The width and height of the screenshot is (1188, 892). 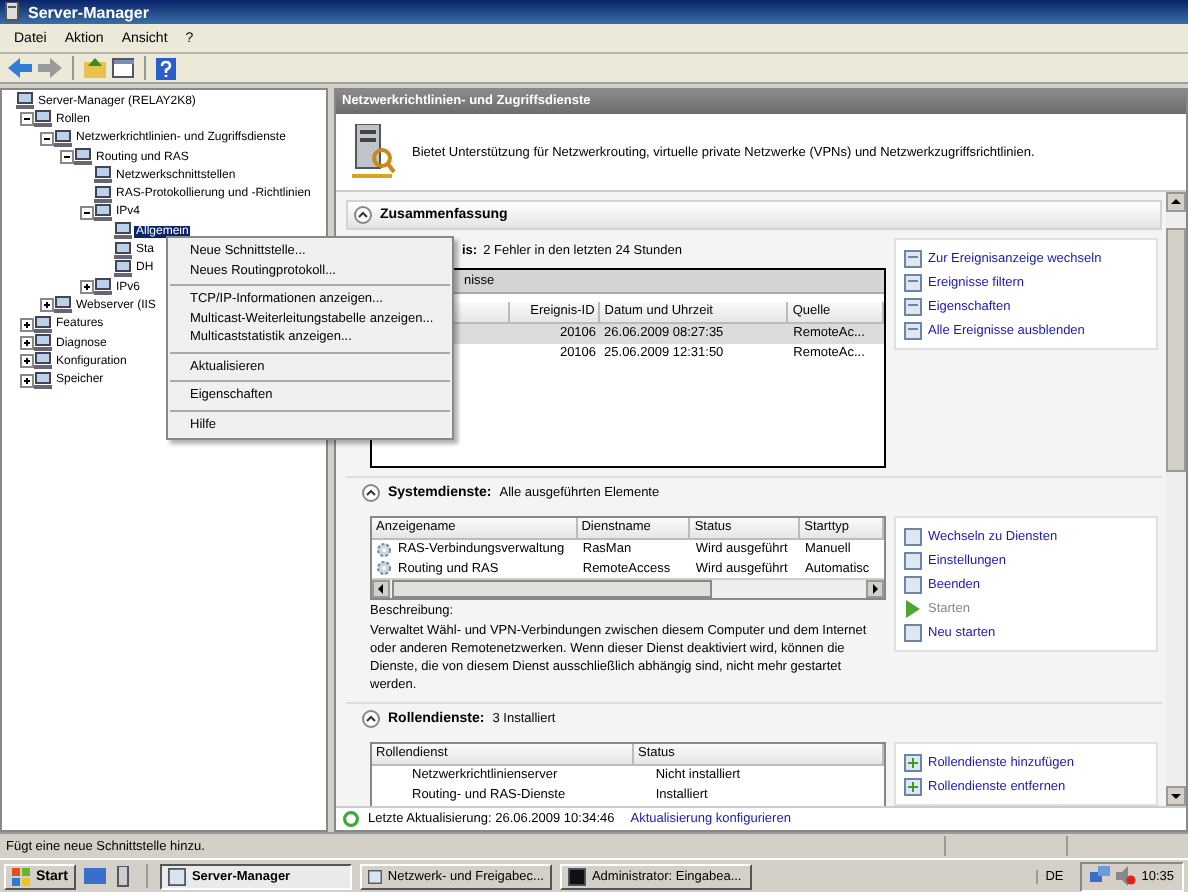 I want to click on vertical-scrollbar, so click(x=1176, y=499).